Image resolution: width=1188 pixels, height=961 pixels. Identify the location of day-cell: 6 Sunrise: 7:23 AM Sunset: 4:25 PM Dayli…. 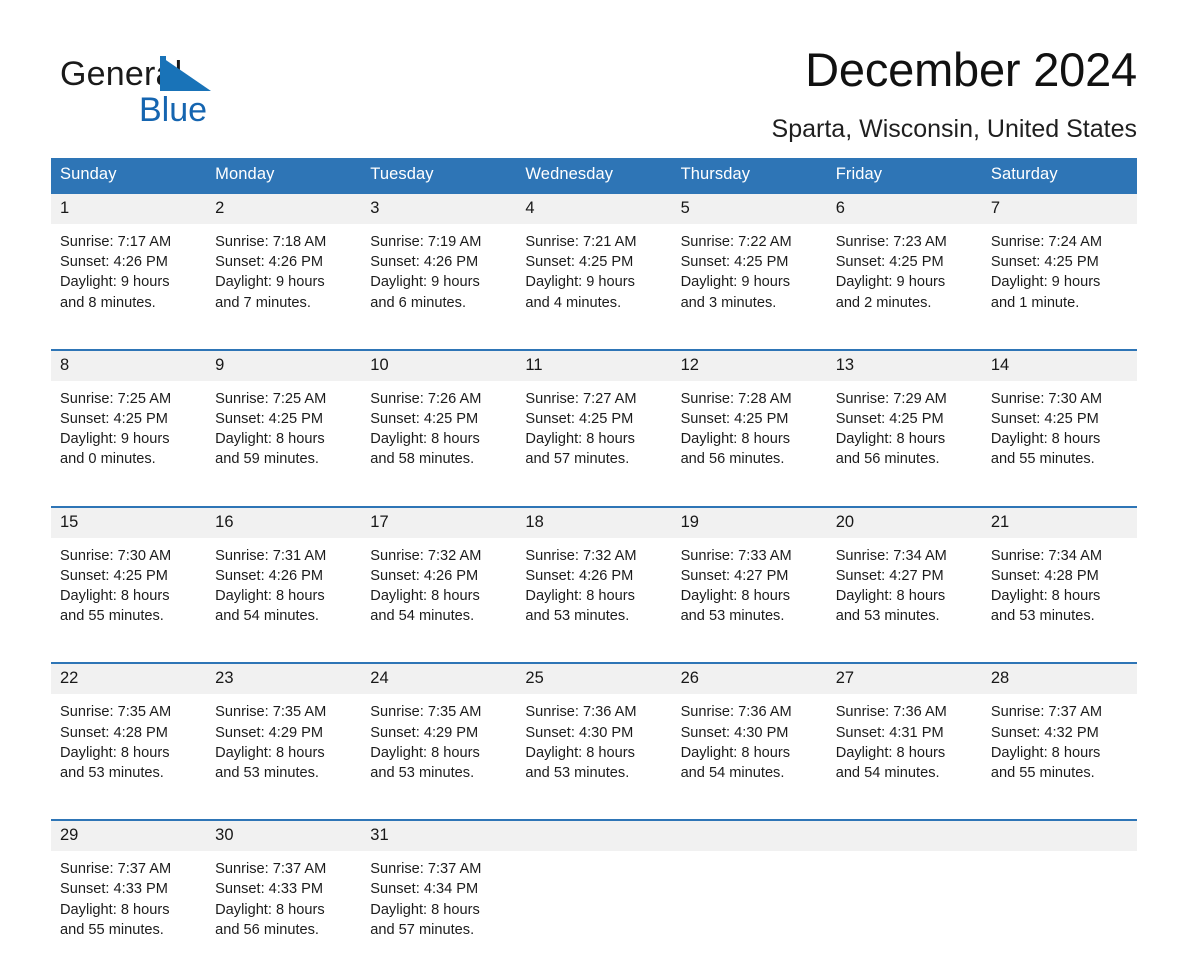
(904, 259).